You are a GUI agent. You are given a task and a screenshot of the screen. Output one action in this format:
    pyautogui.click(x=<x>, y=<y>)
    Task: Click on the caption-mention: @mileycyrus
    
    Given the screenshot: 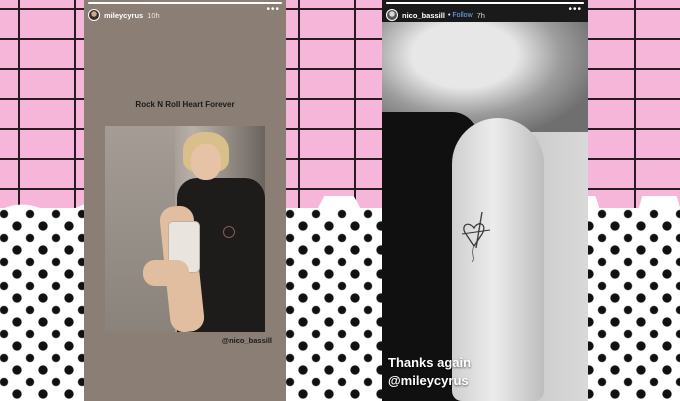 What is the action you would take?
    pyautogui.click(x=429, y=381)
    